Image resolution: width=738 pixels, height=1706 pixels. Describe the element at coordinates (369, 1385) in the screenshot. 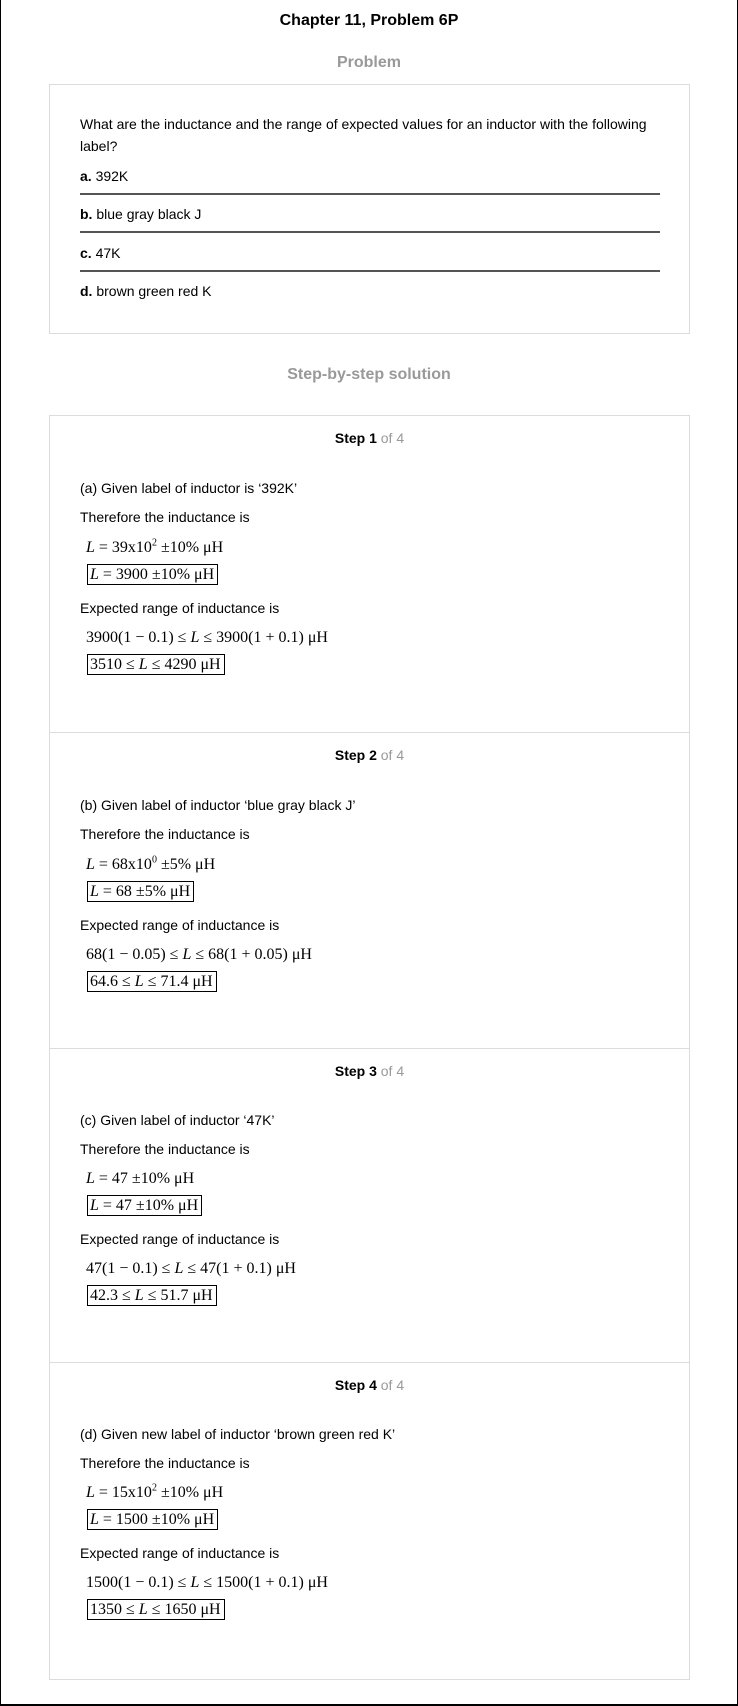

I see `step-title: Step 4 of 4` at that location.